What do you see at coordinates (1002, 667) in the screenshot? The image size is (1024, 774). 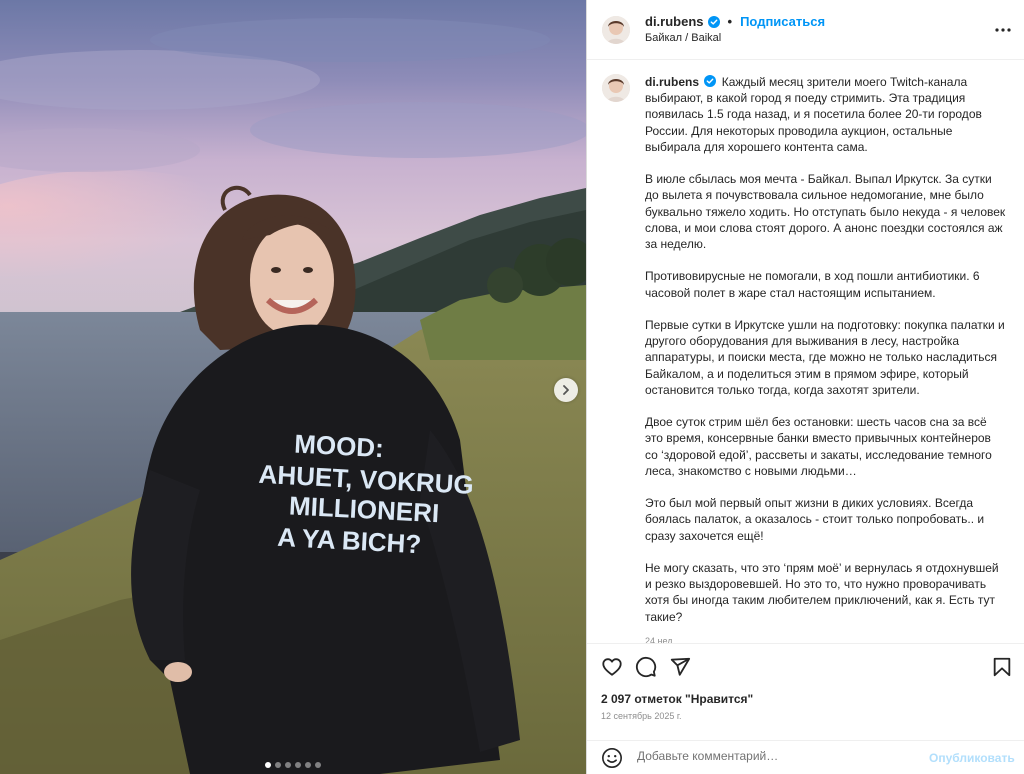 I see `bookmark-icon` at bounding box center [1002, 667].